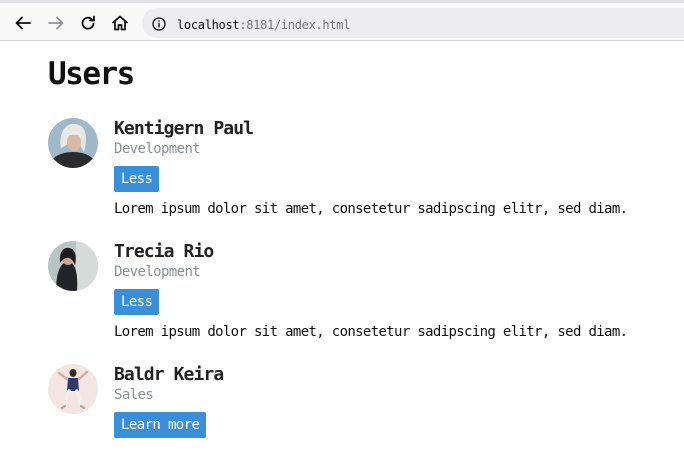 Image resolution: width=684 pixels, height=474 pixels. Describe the element at coordinates (169, 374) in the screenshot. I see `user-name: Baldr Keira` at that location.